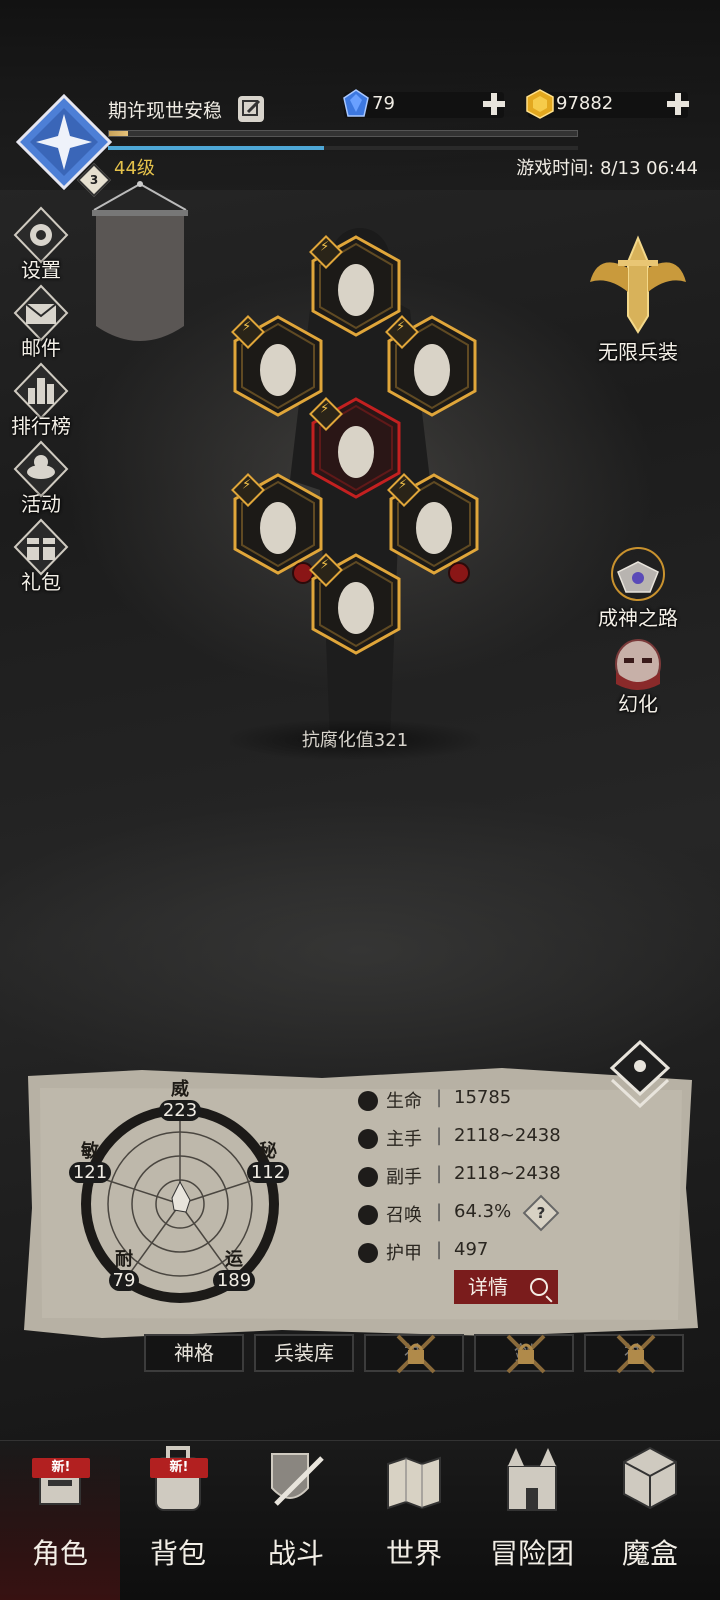 The width and height of the screenshot is (720, 1600). I want to click on gold-amount: 97882, so click(585, 103).